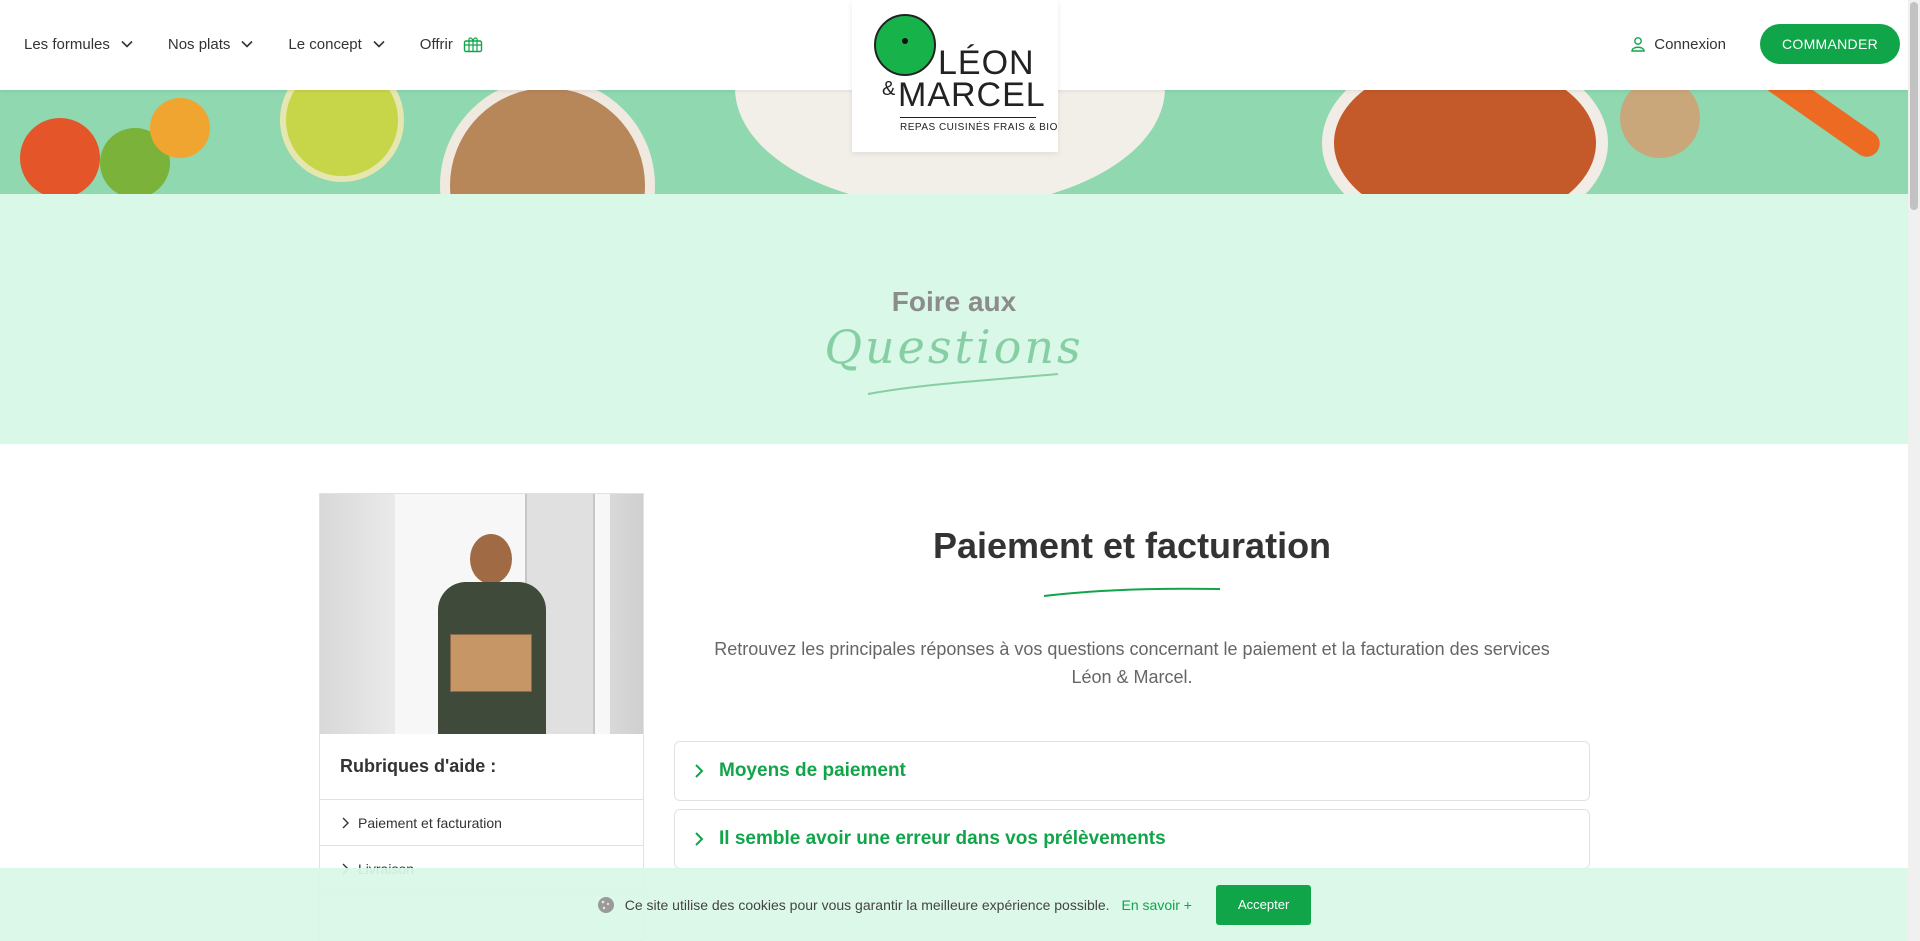 Image resolution: width=1920 pixels, height=941 pixels. Describe the element at coordinates (199, 44) in the screenshot. I see `nav-label: Nos plats` at that location.